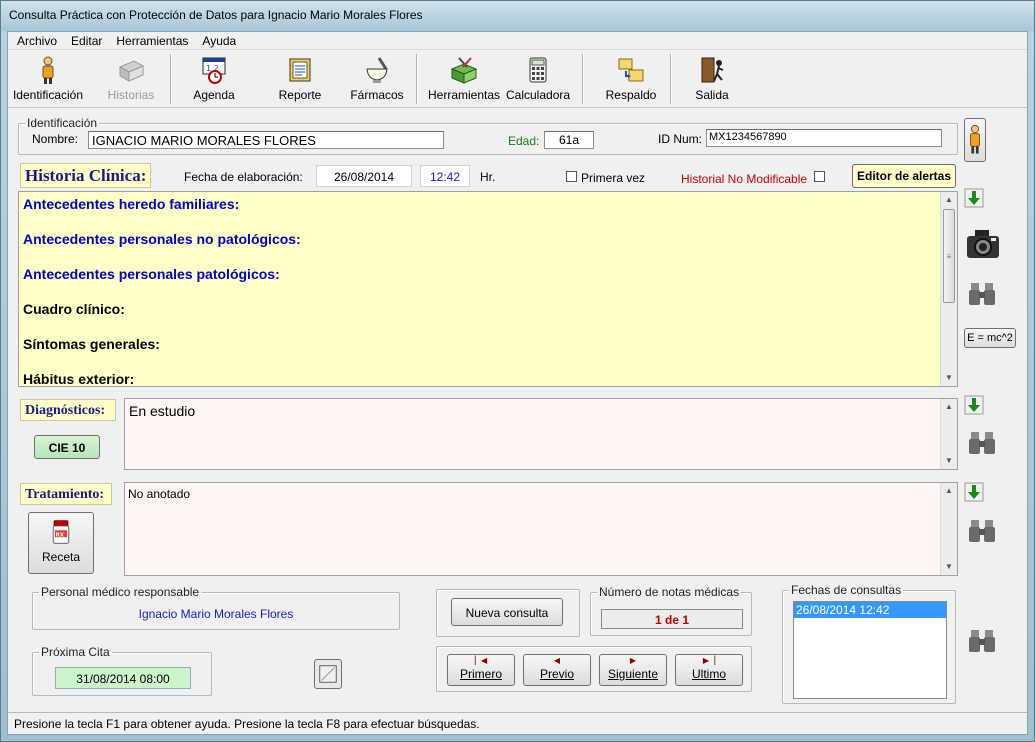 This screenshot has height=742, width=1035. I want to click on no-modificable-checkbox, so click(819, 176).